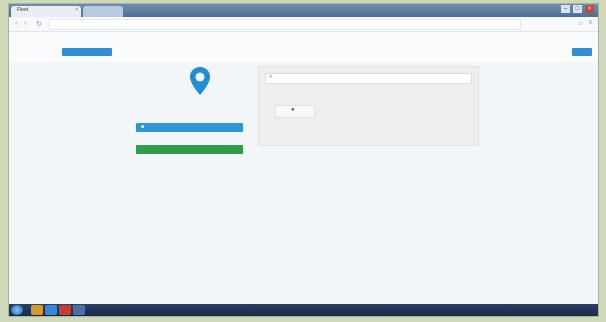 This screenshot has height=322, width=606. What do you see at coordinates (25, 23) in the screenshot?
I see `forward-button: ›` at bounding box center [25, 23].